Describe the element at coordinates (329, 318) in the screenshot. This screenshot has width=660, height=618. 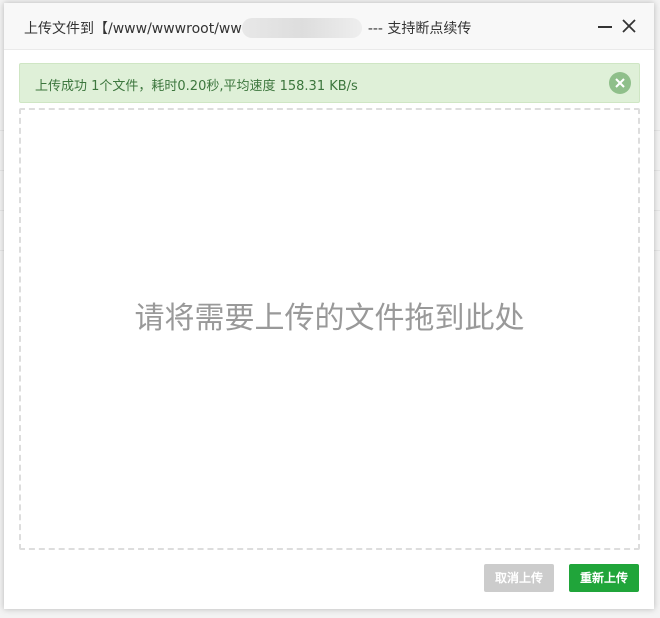
I see `drop-zone-hint: 请将需要上传的文件拖到此处` at that location.